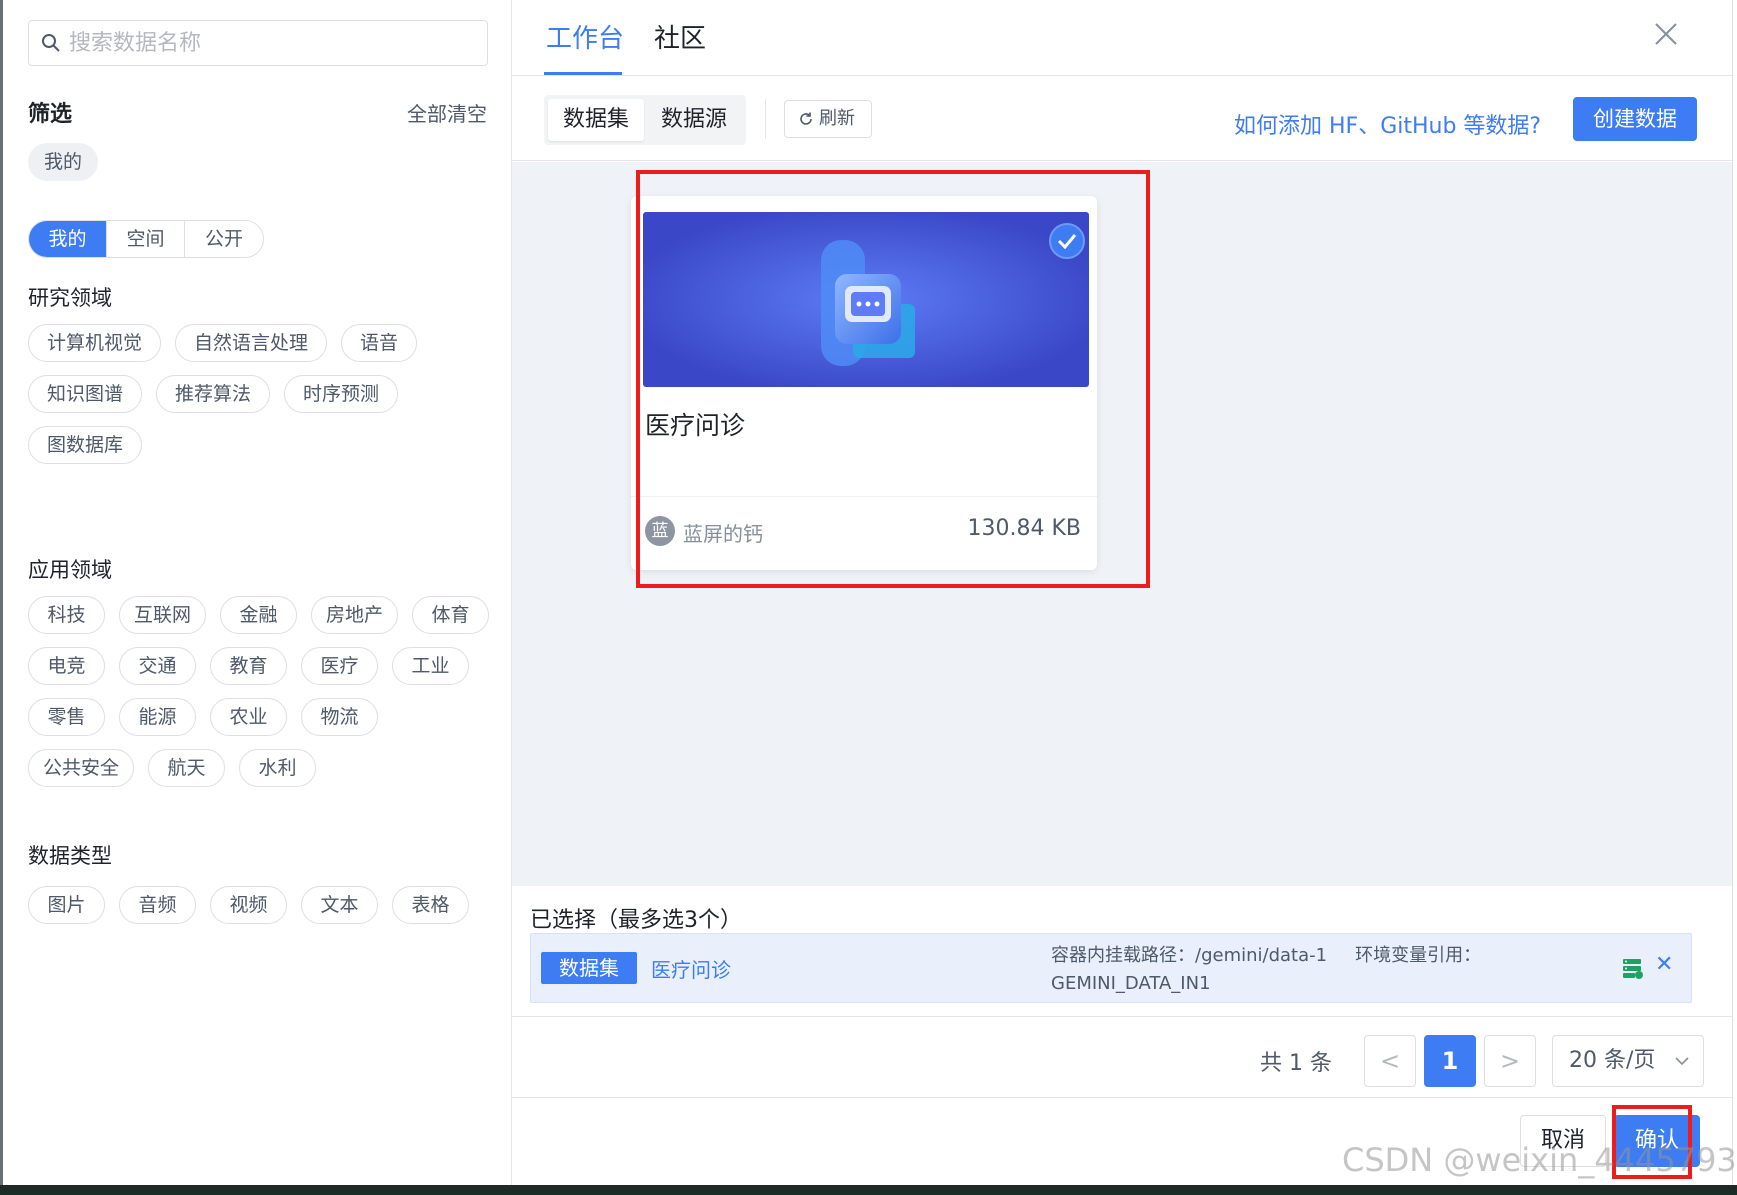 Image resolution: width=1737 pixels, height=1195 pixels. I want to click on env-var-name: GEMINI_DATA_IN1, so click(1131, 983).